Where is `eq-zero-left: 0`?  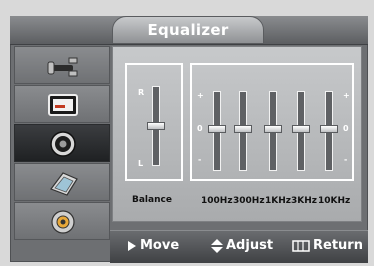
eq-zero-left: 0 is located at coordinates (200, 128).